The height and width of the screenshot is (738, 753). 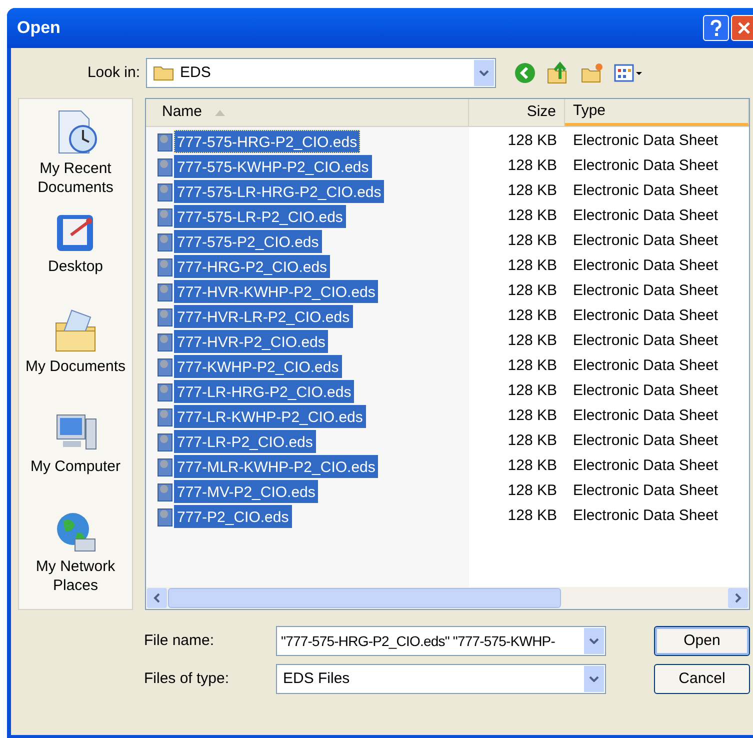 What do you see at coordinates (364, 598) in the screenshot?
I see `scroll-thumb` at bounding box center [364, 598].